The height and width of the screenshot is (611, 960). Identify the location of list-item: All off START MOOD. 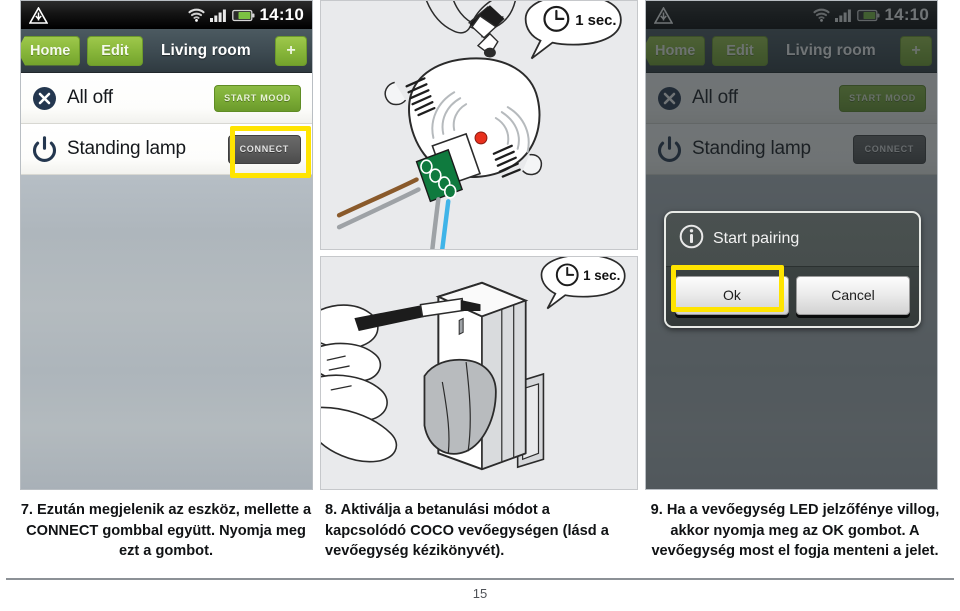
(166, 98).